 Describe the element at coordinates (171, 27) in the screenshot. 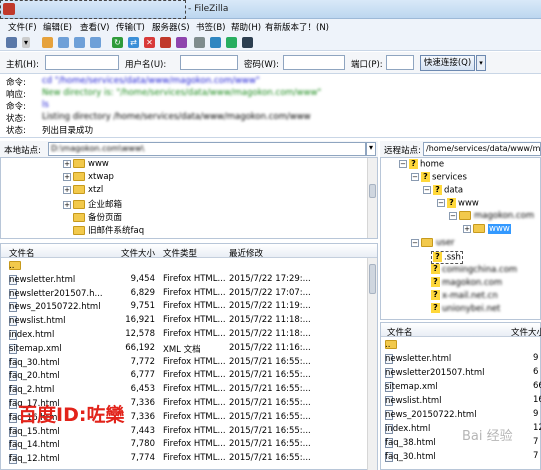

I see `menu-server: 服务器(S)` at that location.